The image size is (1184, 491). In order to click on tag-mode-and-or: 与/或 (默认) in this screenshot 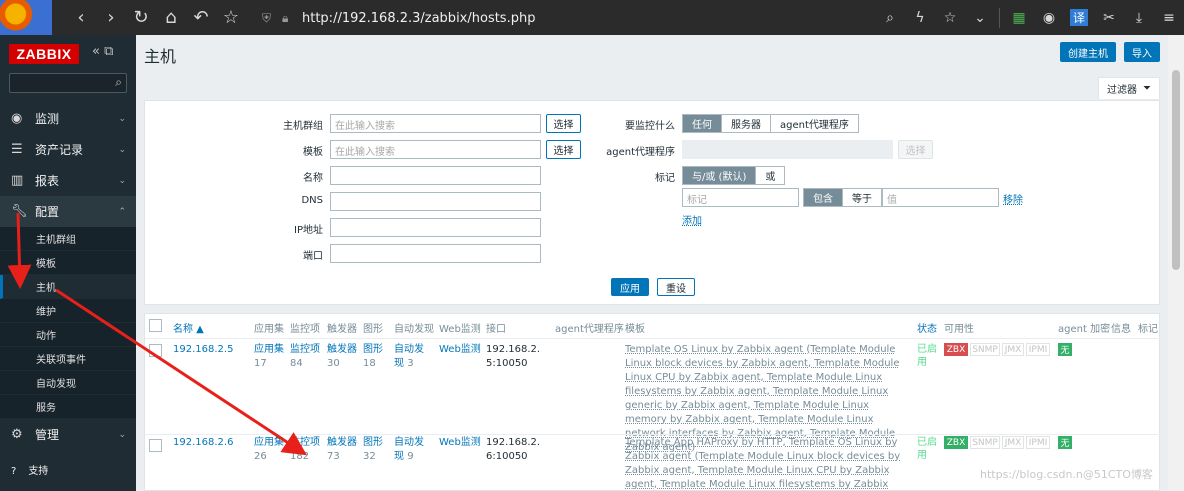, I will do `click(720, 175)`.